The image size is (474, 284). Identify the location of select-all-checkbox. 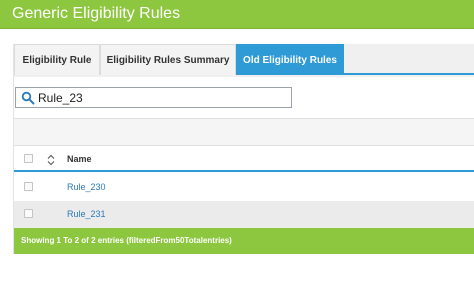
(28, 158).